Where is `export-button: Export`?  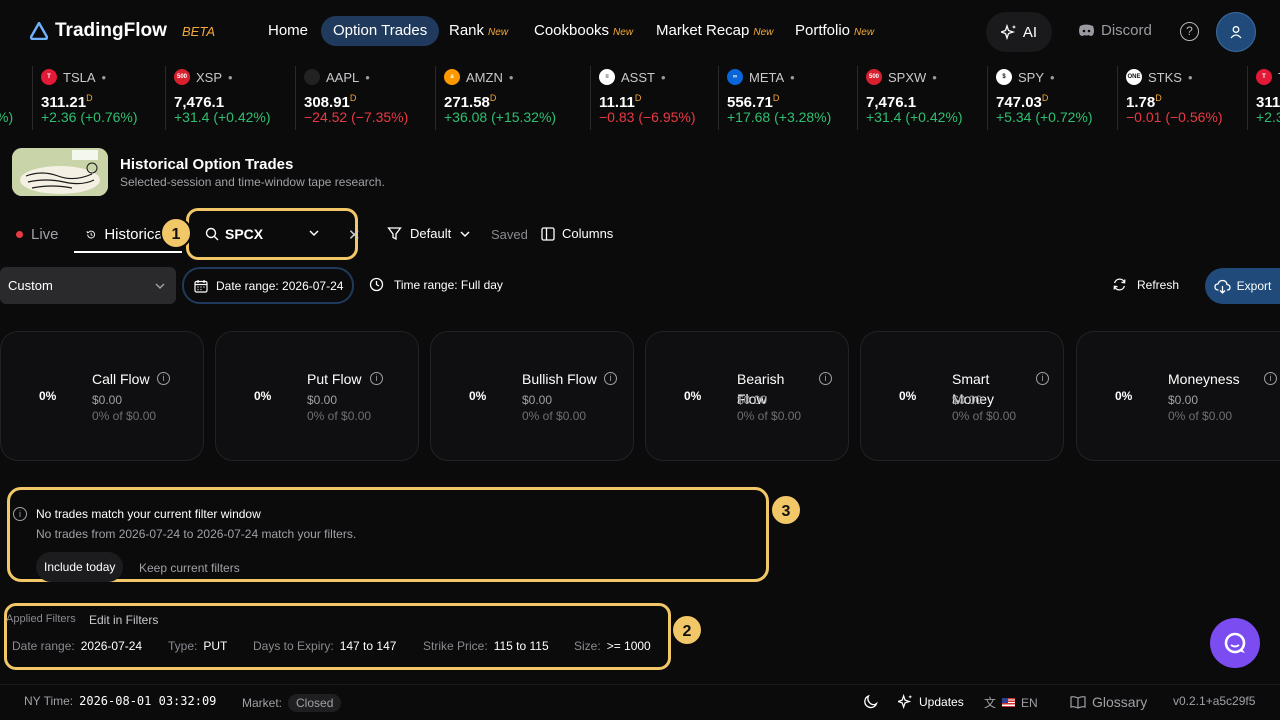
export-button: Export is located at coordinates (1242, 286).